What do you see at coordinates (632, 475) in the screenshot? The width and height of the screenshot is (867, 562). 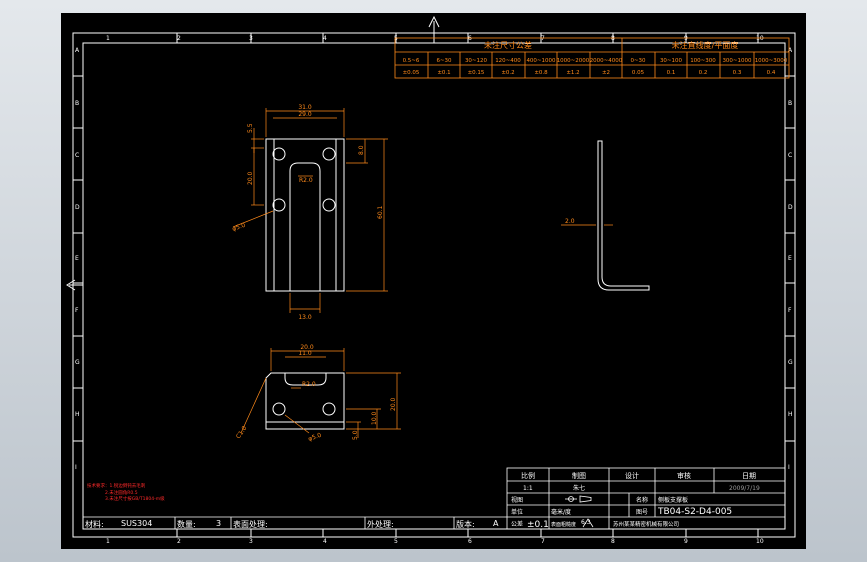 I see `tb-header-designer: 设计` at bounding box center [632, 475].